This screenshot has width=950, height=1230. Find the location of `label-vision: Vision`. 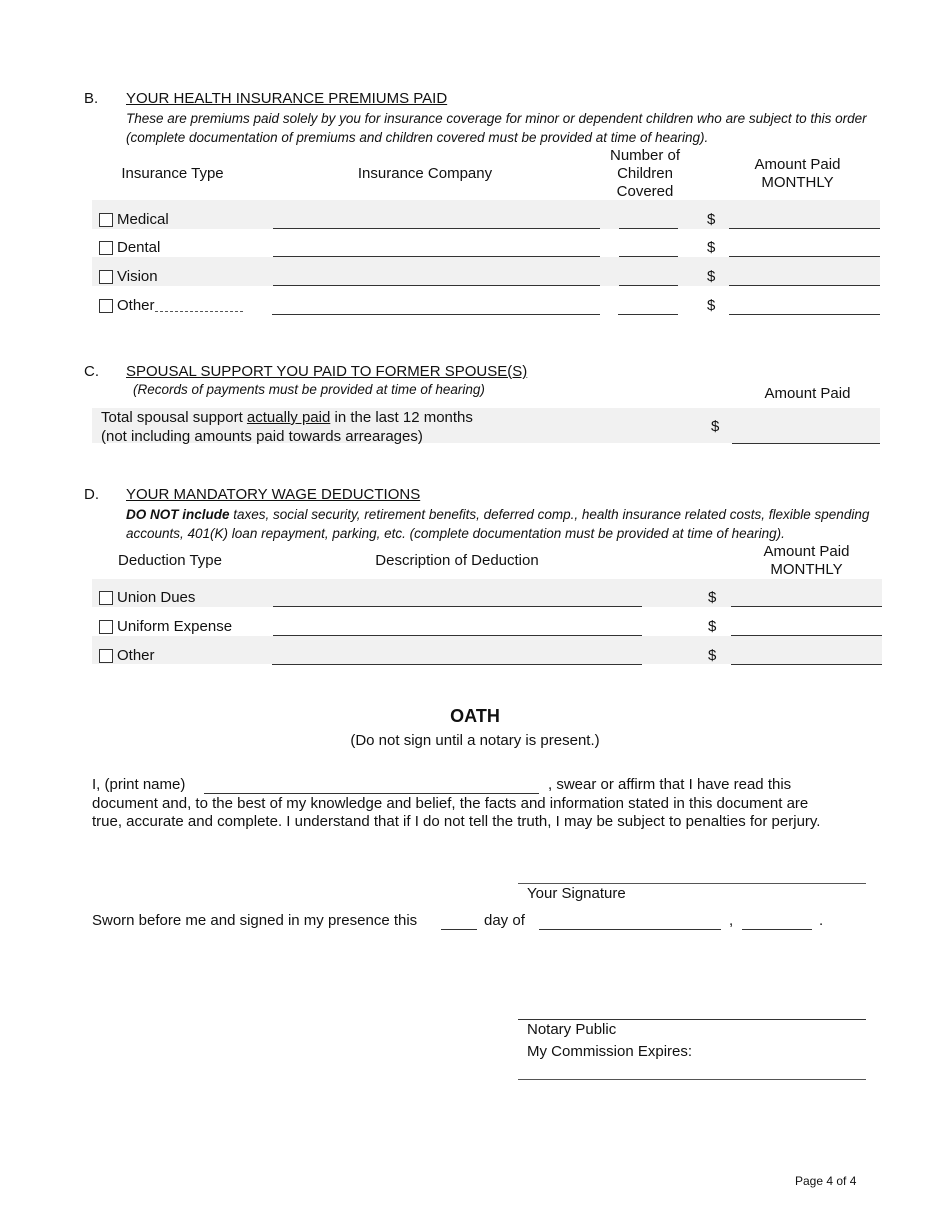

label-vision: Vision is located at coordinates (137, 276).